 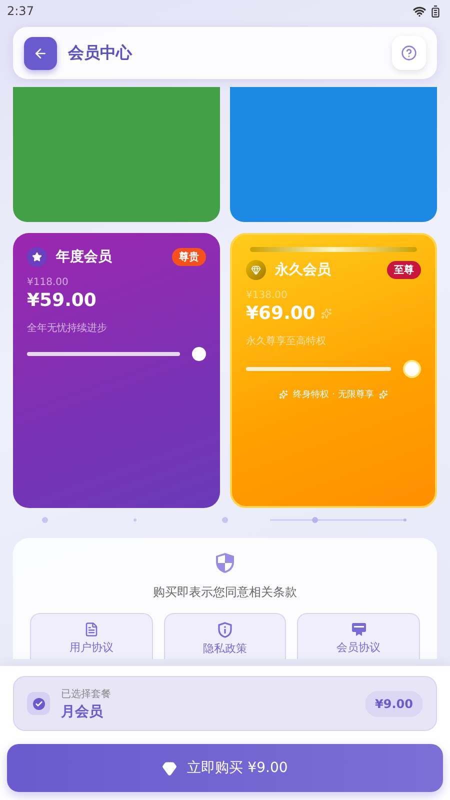 I want to click on selected-price: ¥9.00, so click(x=394, y=703).